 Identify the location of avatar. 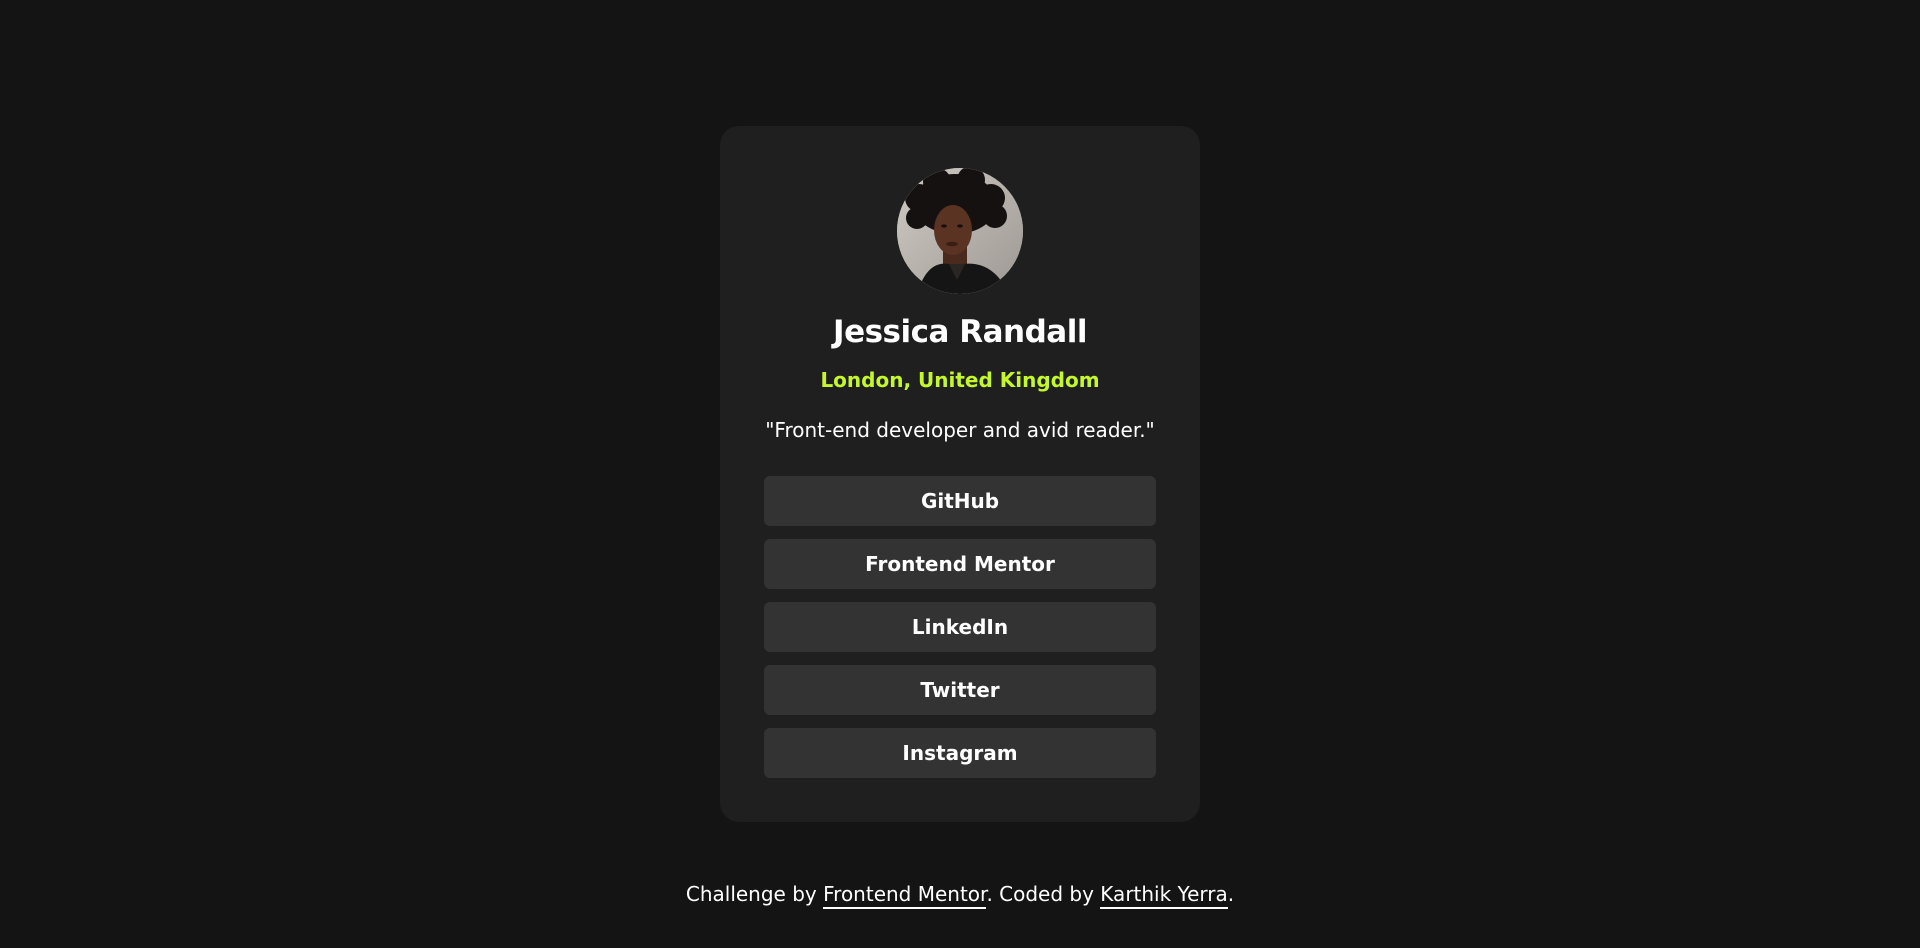
(960, 231).